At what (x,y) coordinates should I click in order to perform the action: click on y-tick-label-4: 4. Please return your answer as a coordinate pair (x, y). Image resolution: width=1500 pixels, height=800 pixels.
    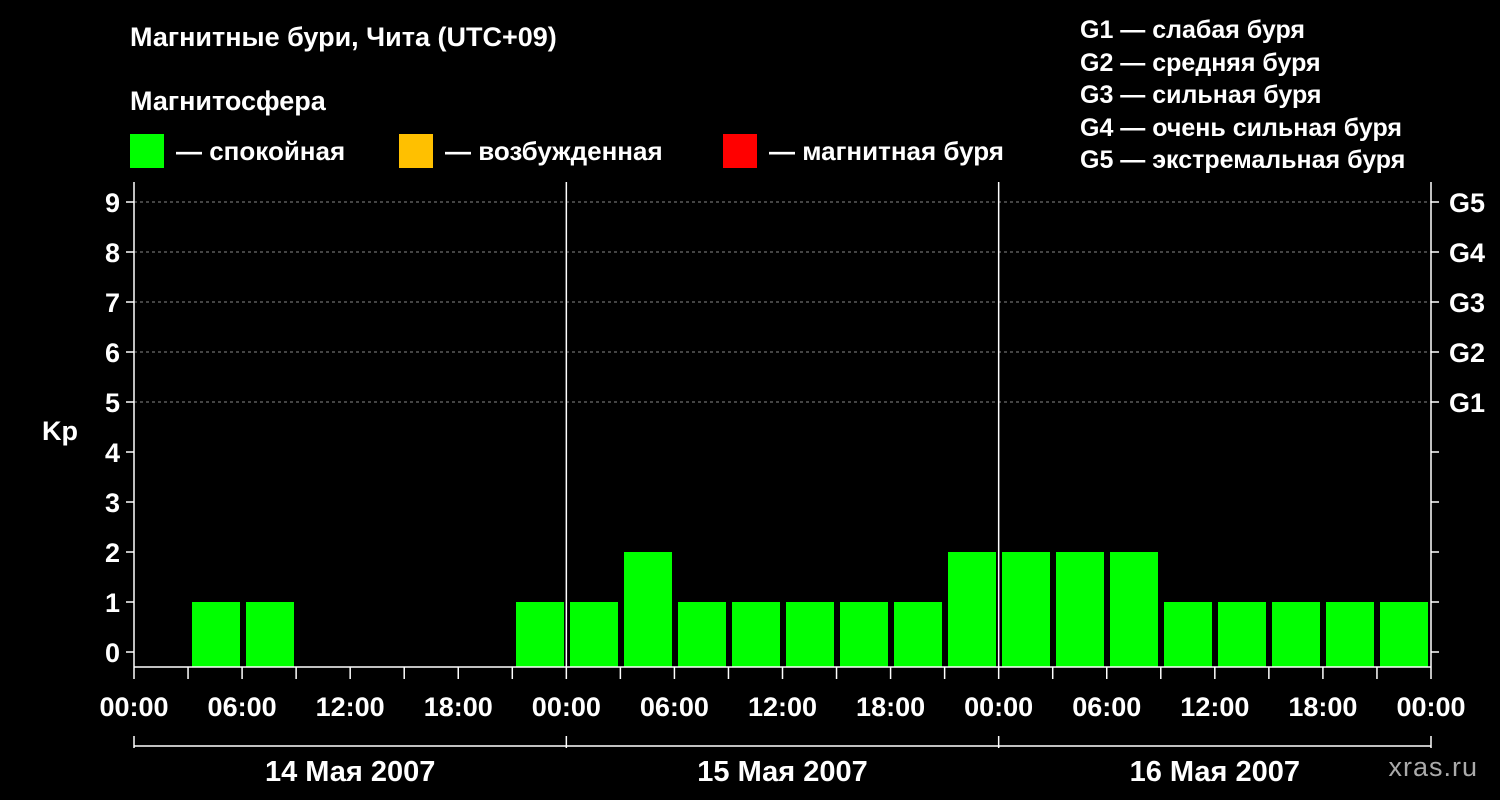
    Looking at the image, I should click on (112, 453).